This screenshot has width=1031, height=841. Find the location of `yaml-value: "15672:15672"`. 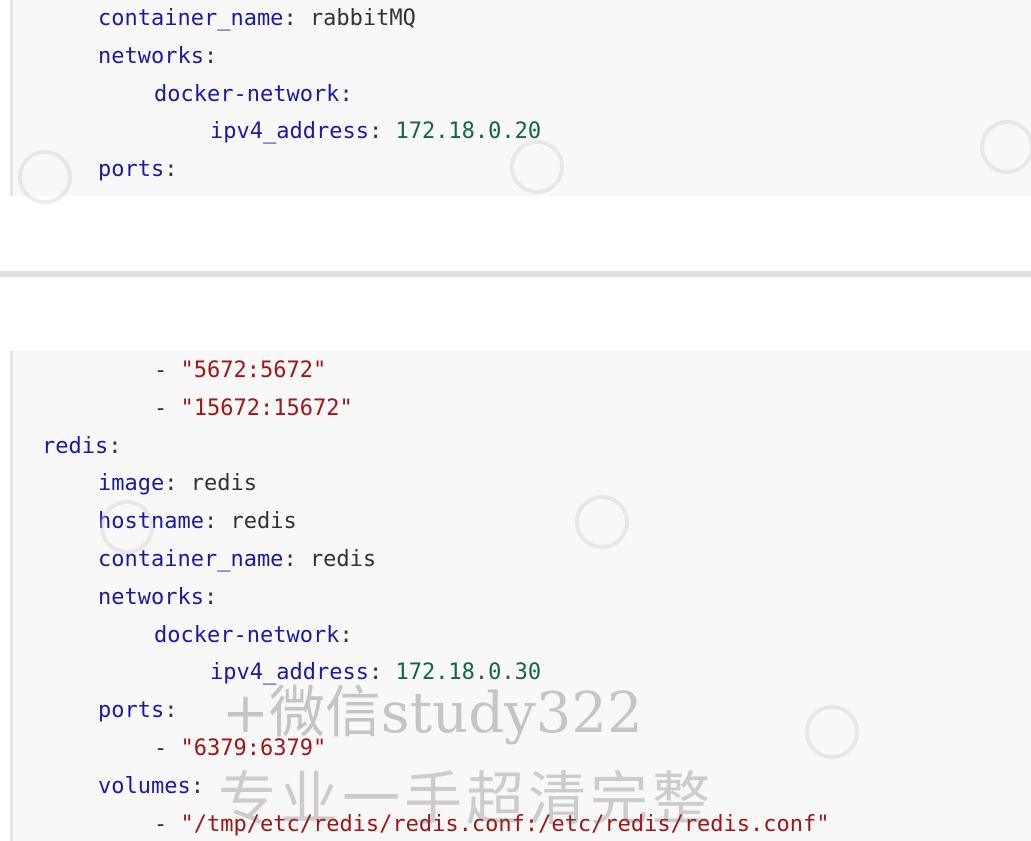

yaml-value: "15672:15672" is located at coordinates (266, 408).